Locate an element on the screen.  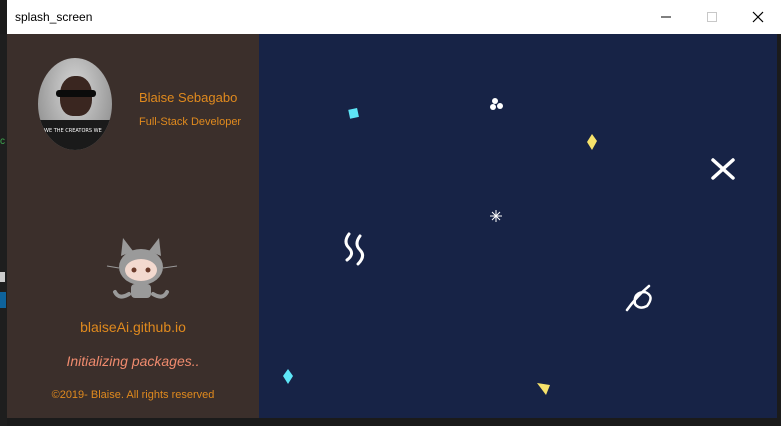
title-bar: splash_screen is located at coordinates (394, 17).